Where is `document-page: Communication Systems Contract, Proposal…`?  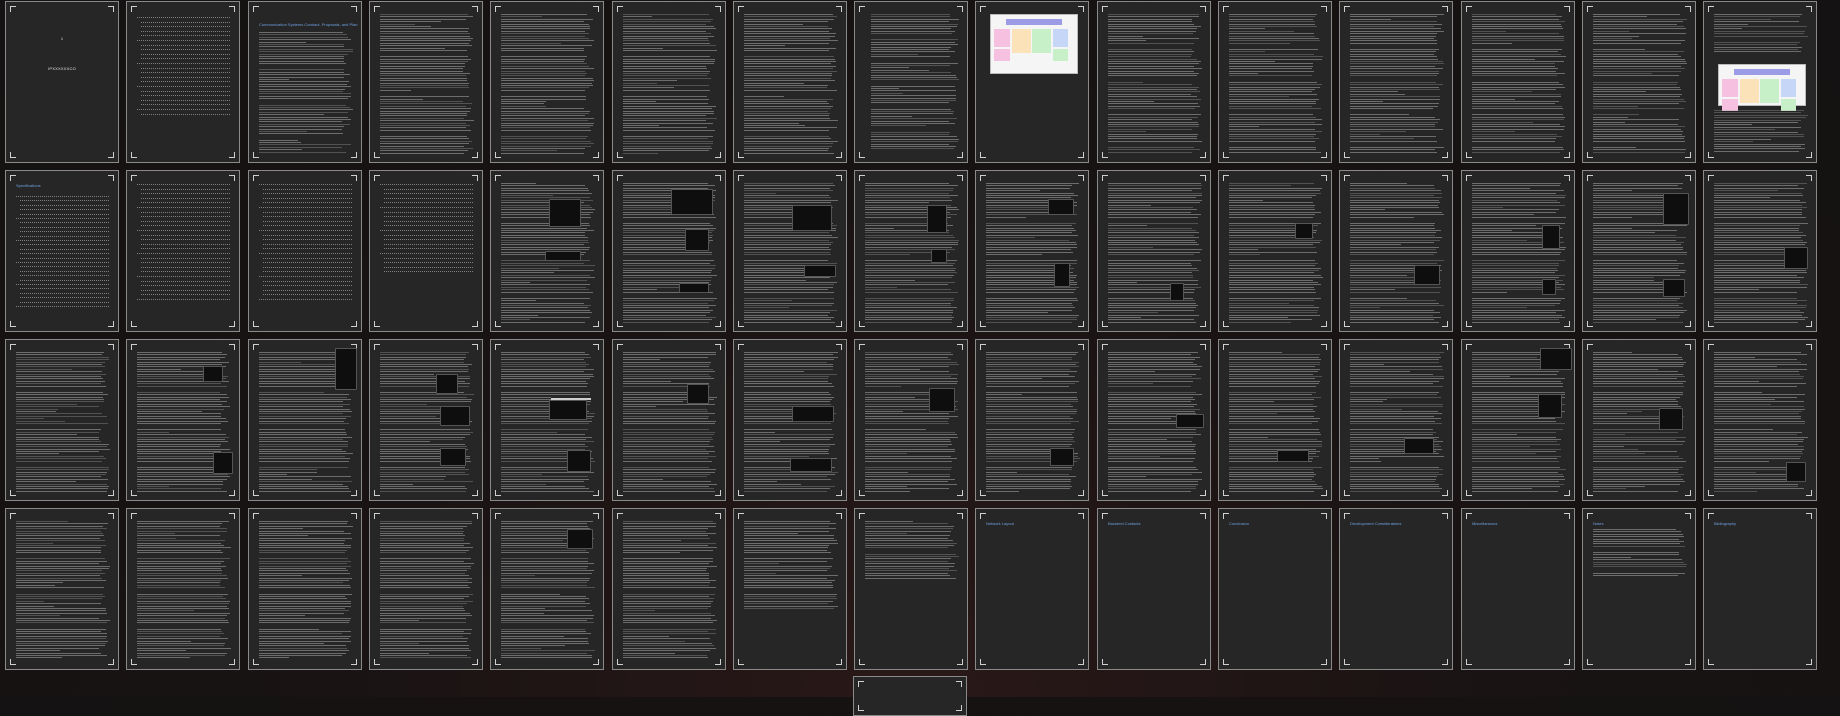 document-page: Communication Systems Contract, Proposal… is located at coordinates (305, 82).